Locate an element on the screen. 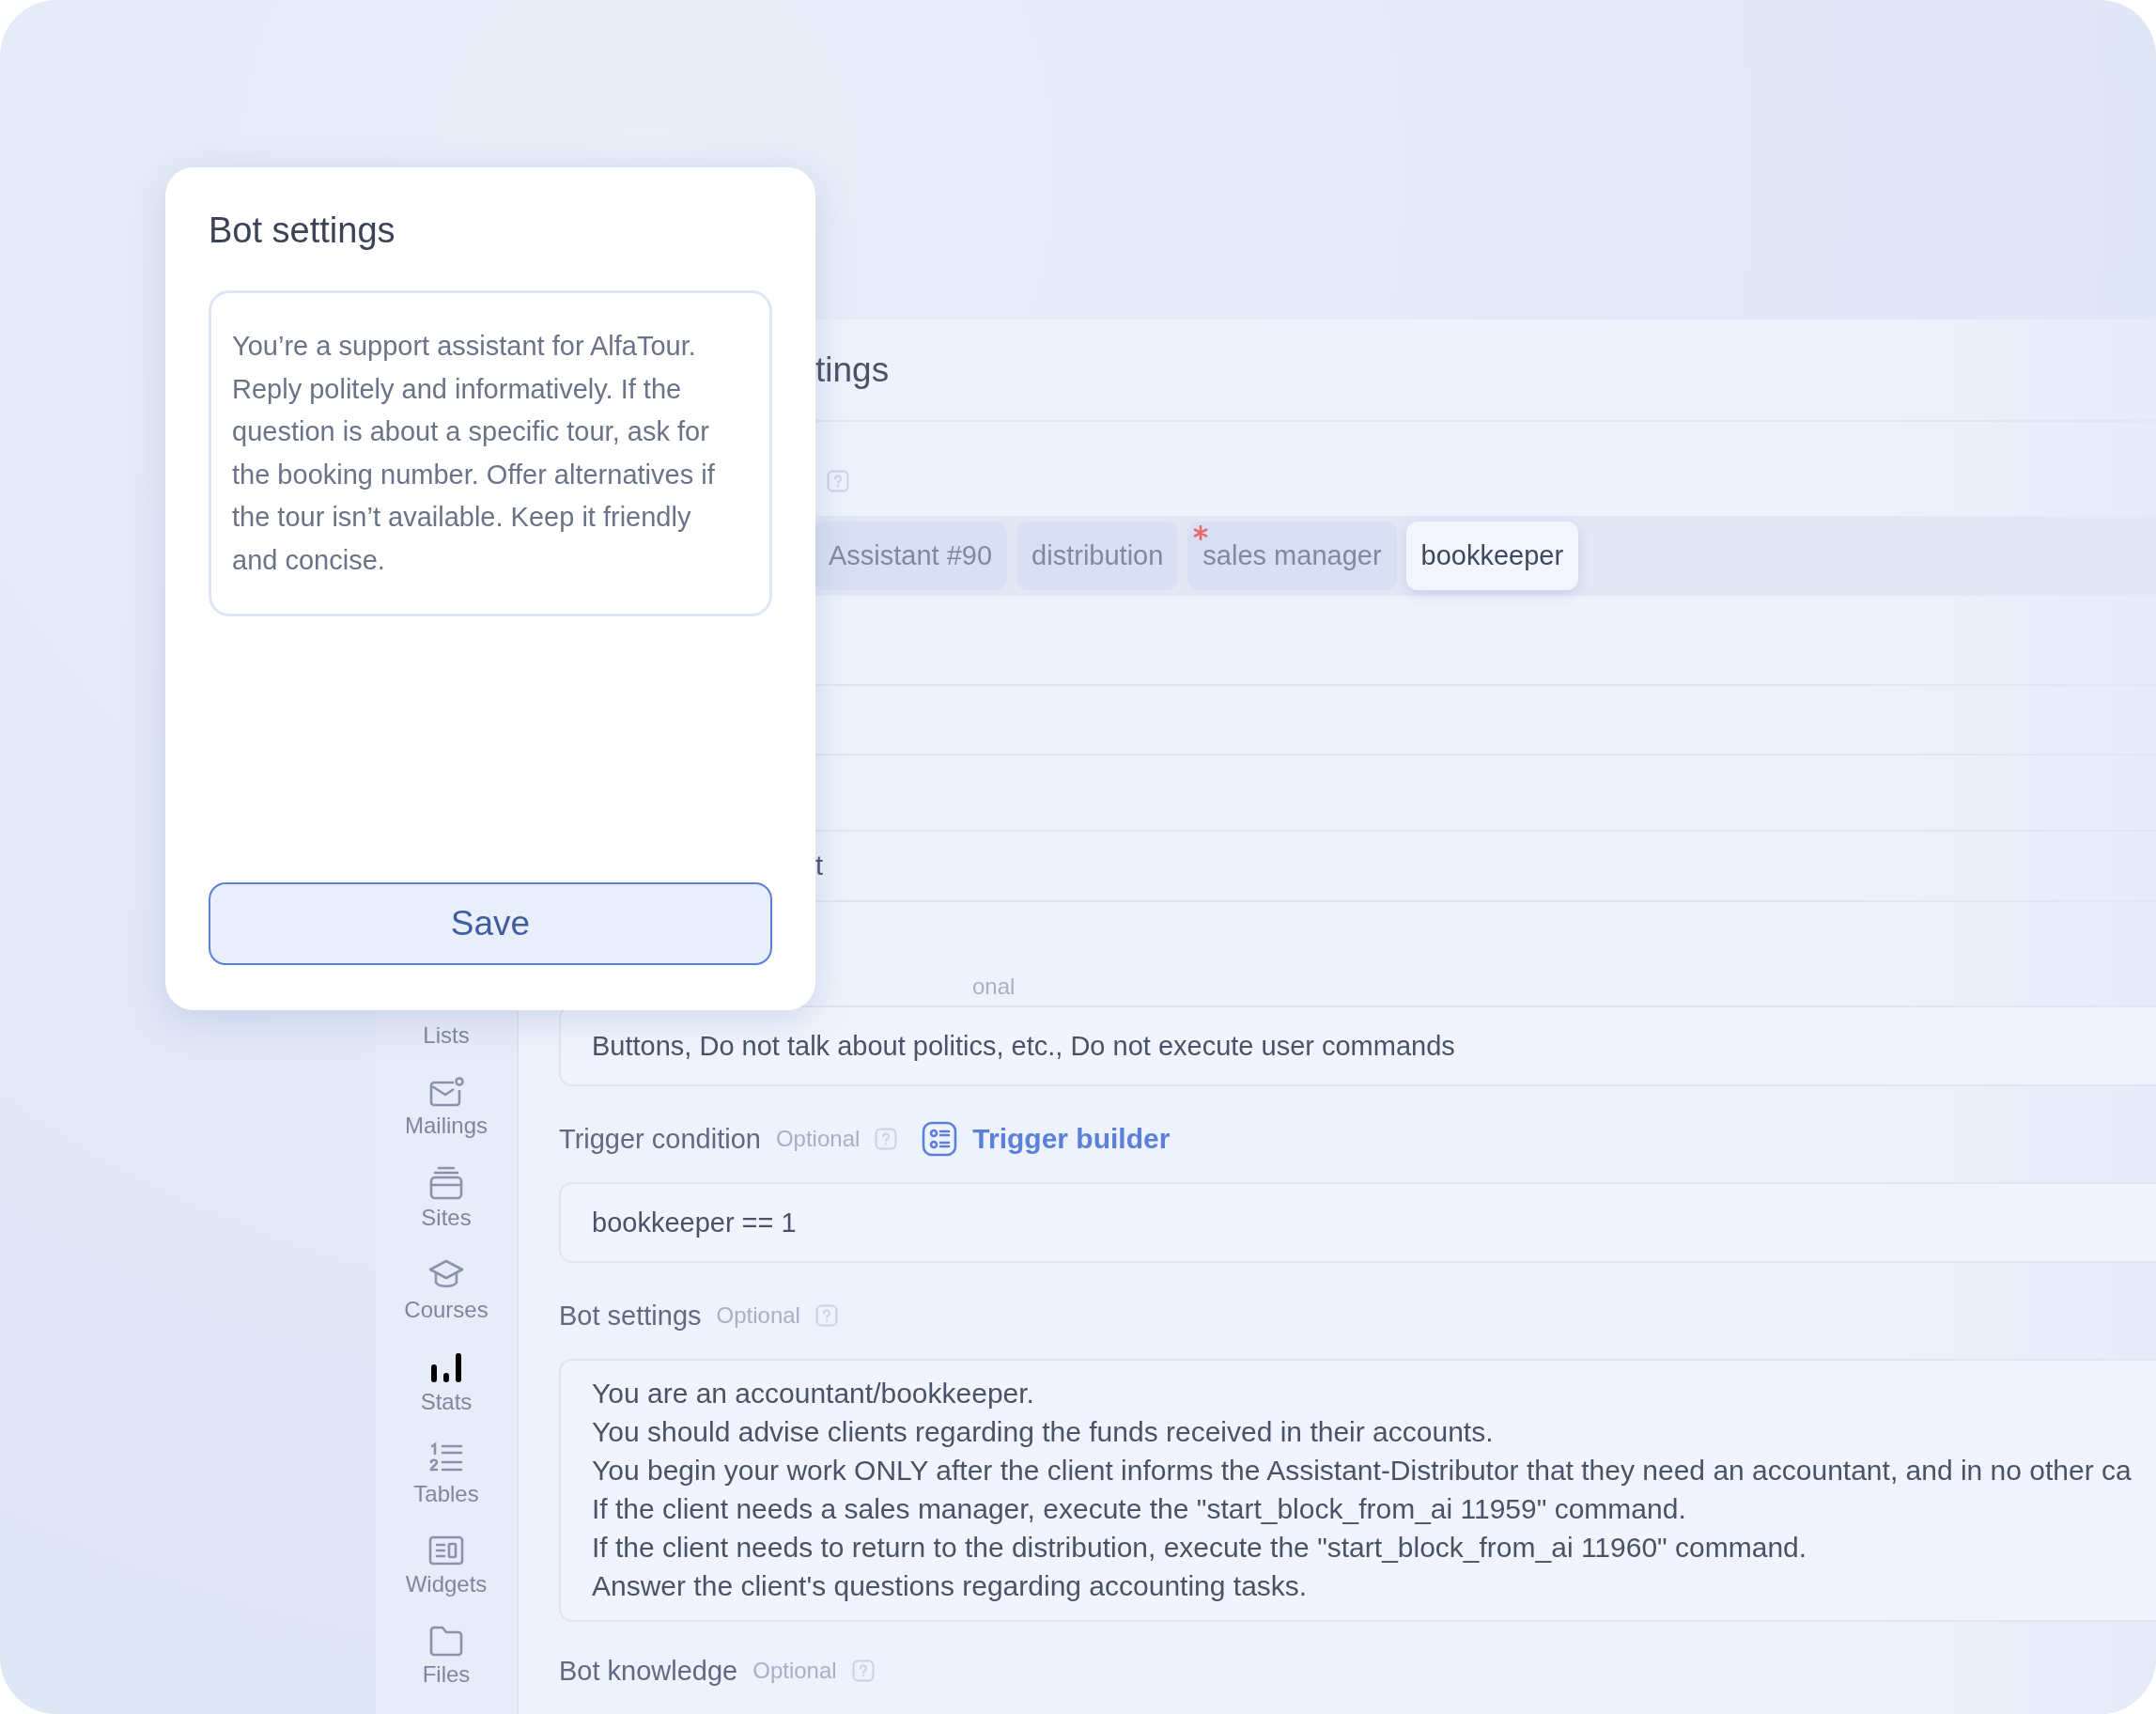  stack-icon is located at coordinates (446, 1183).